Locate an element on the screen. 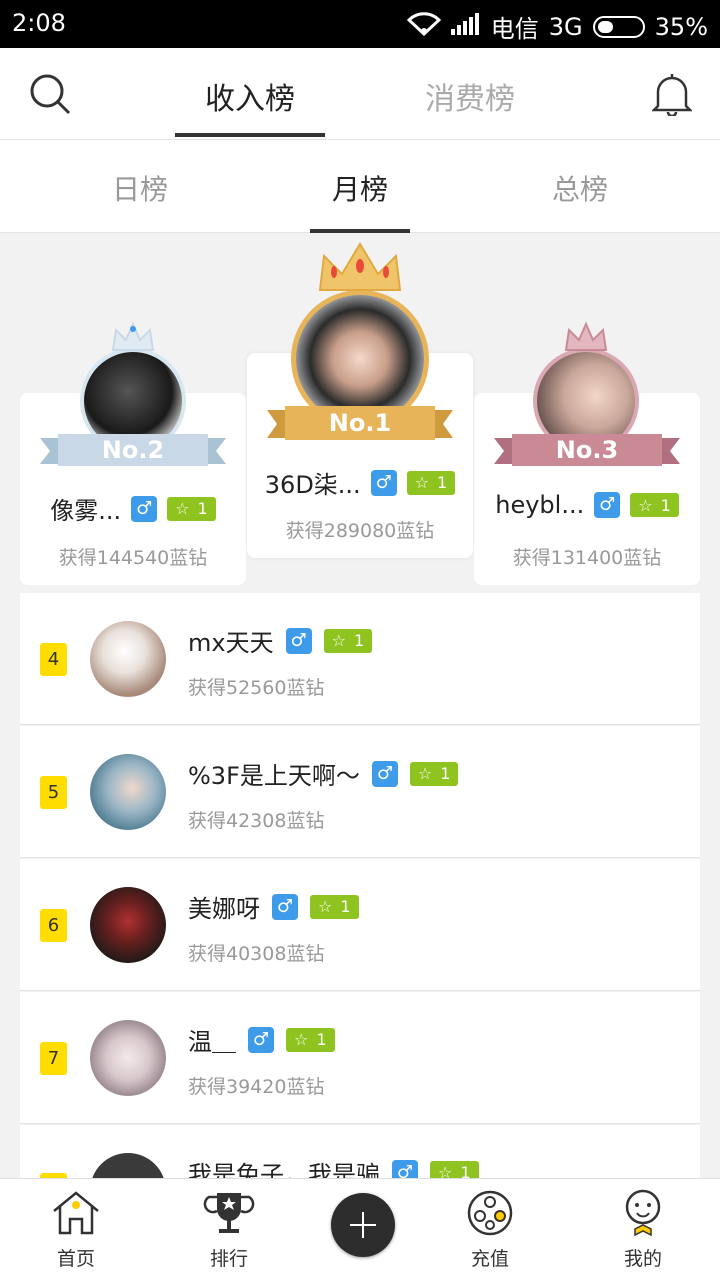 This screenshot has height=1280, width=720. status-bar: 2:08 电信 3G 35% is located at coordinates (360, 24).